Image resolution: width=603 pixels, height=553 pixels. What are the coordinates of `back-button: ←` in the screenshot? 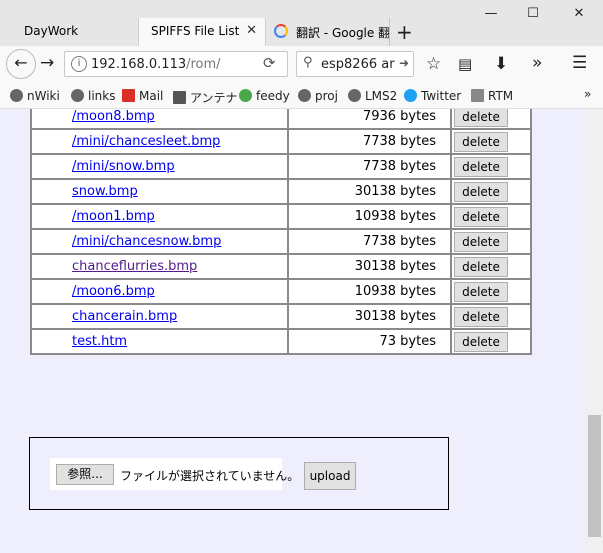 It's located at (21, 64).